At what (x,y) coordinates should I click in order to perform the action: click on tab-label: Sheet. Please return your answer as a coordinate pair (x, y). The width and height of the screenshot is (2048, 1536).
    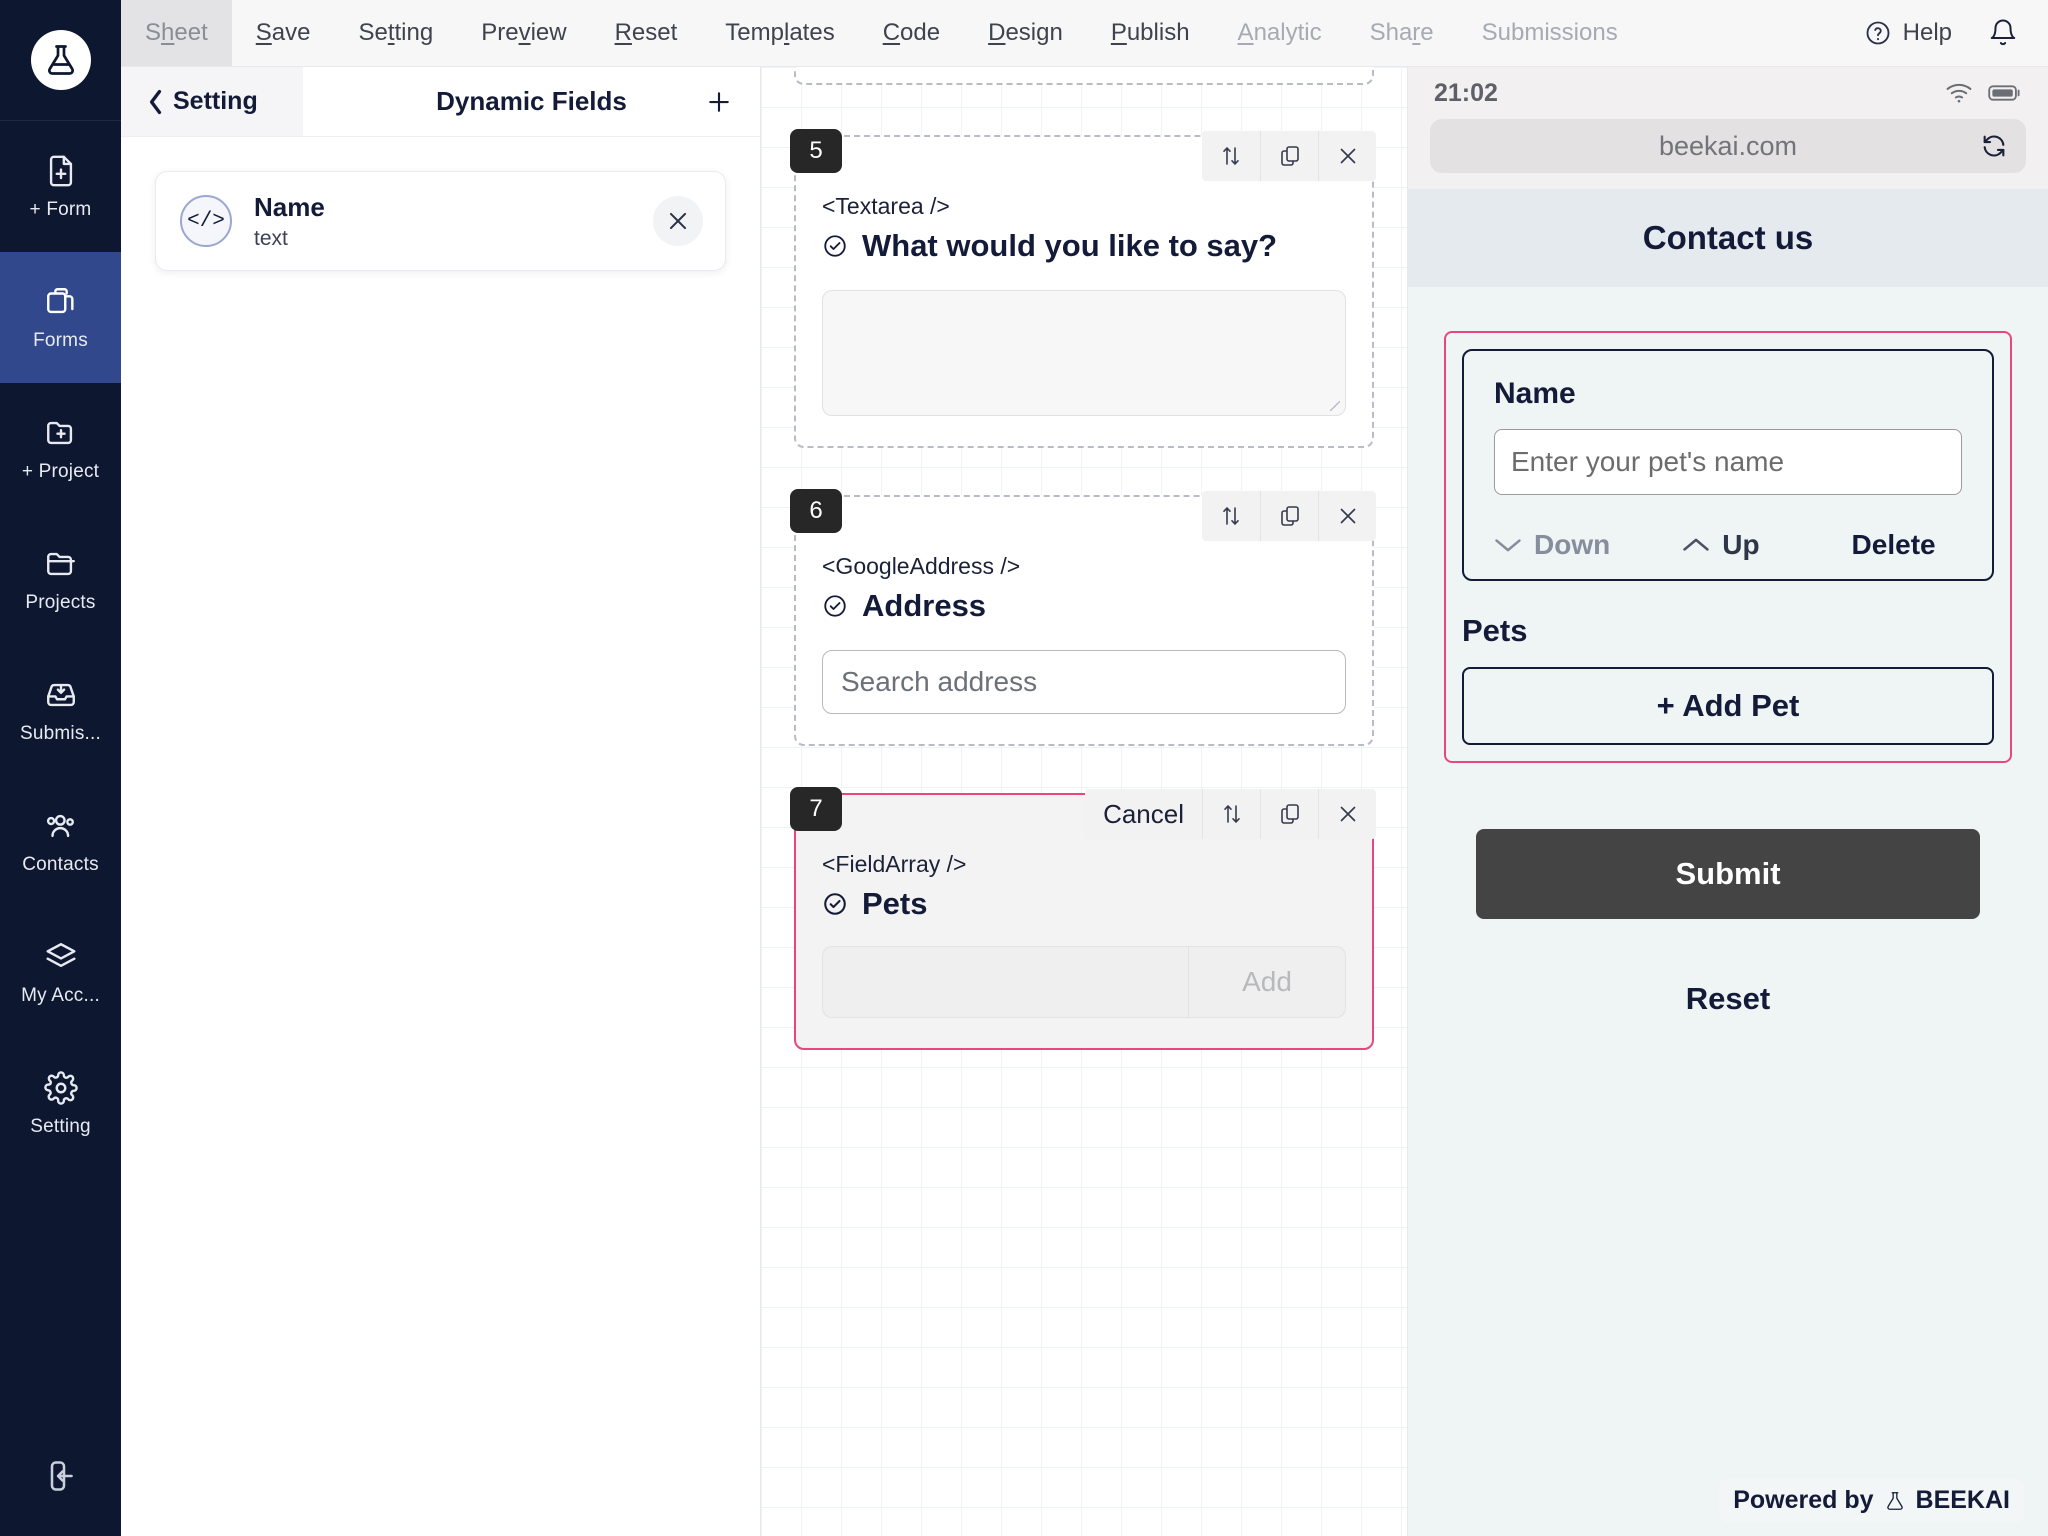
    Looking at the image, I should click on (176, 32).